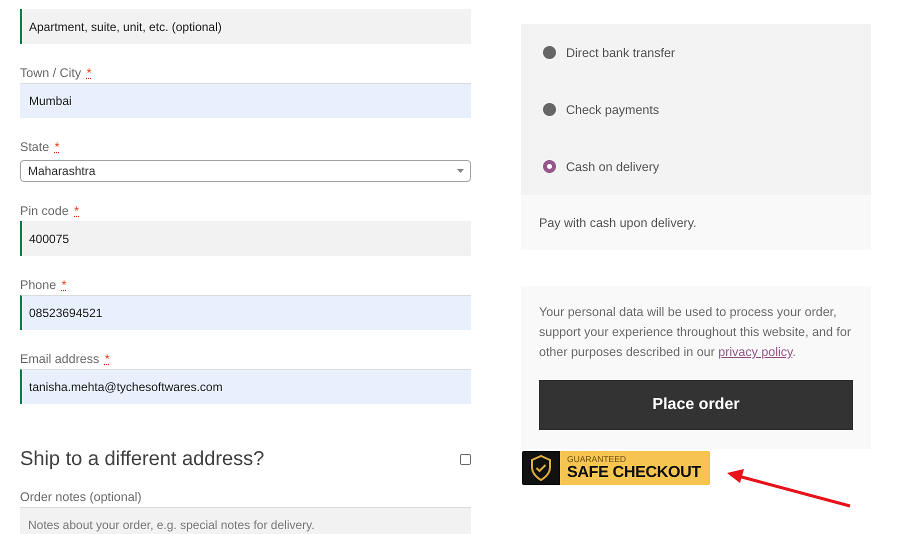 The height and width of the screenshot is (534, 898). I want to click on input-field: Mumbai, so click(245, 100).